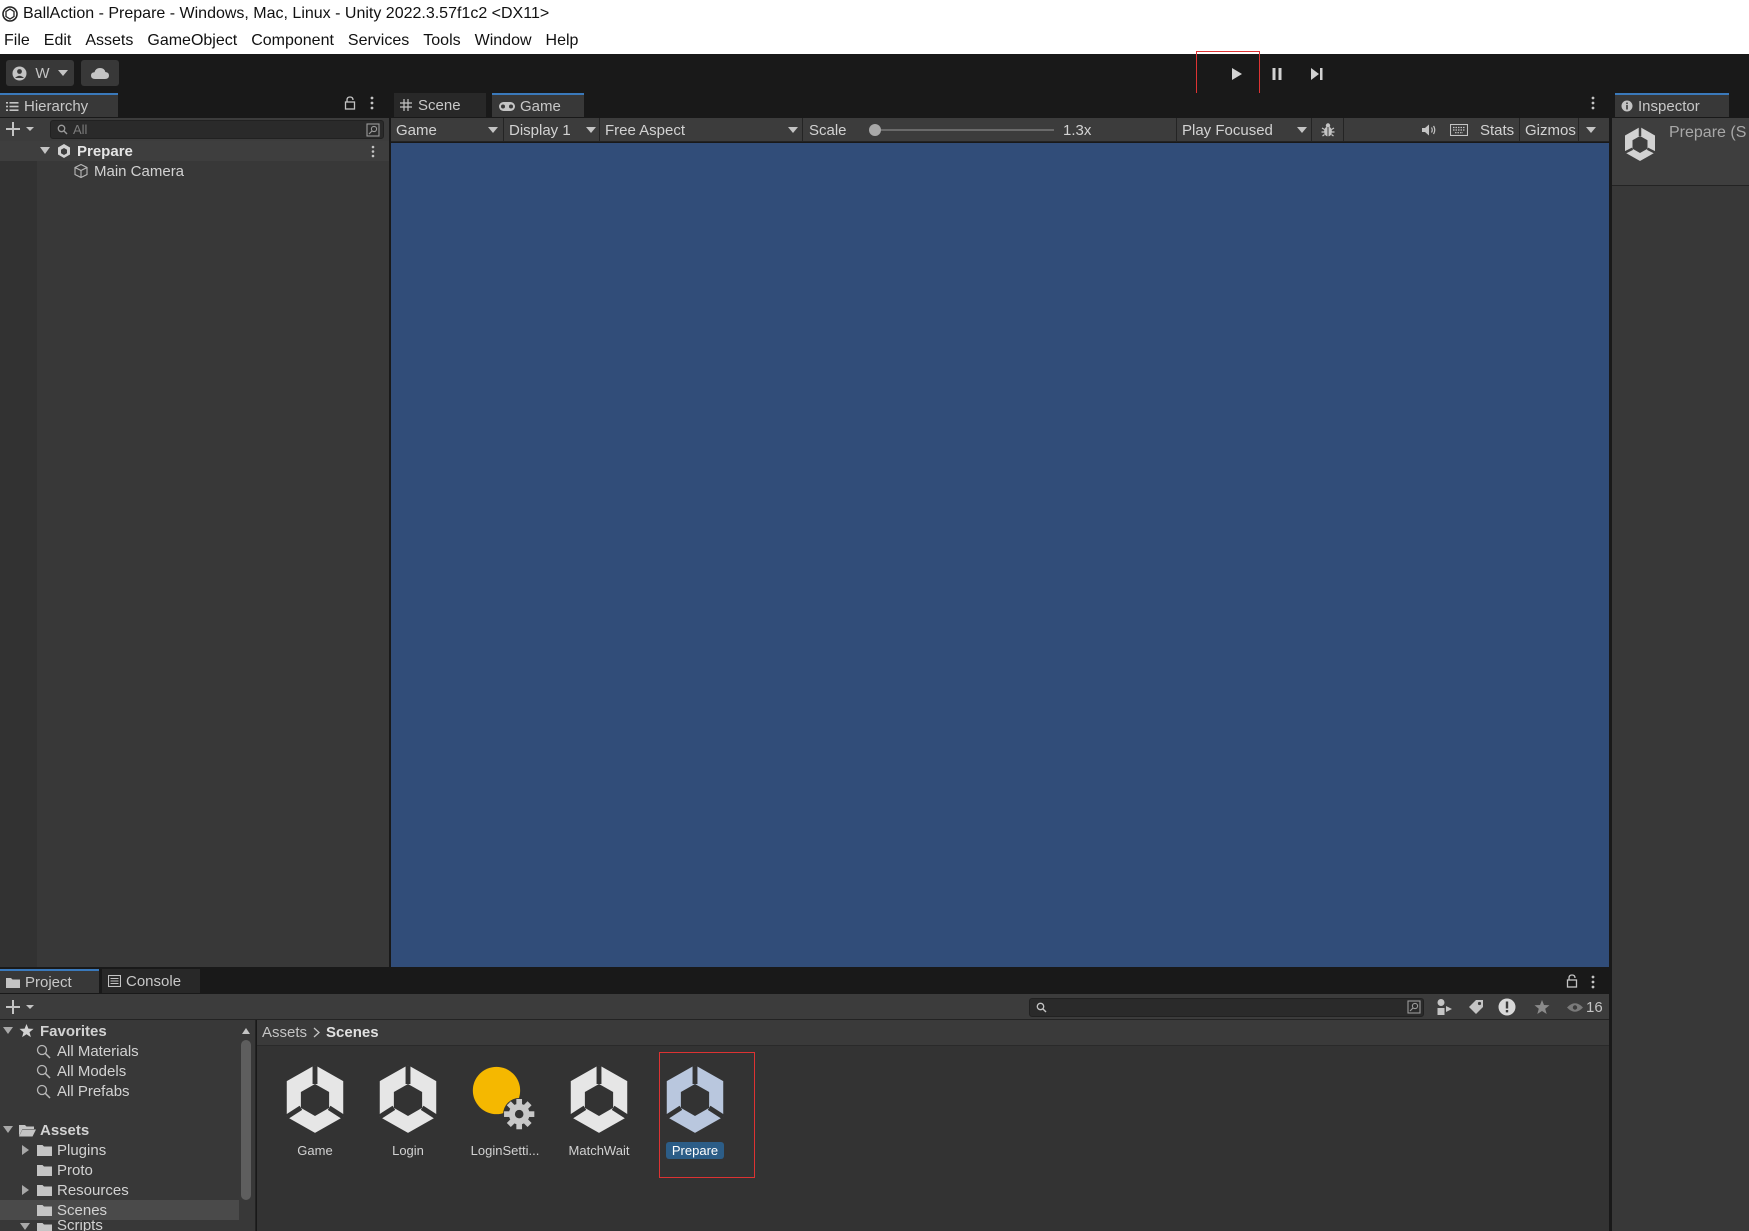 The width and height of the screenshot is (1749, 1231). I want to click on project-add-dropdown-button, so click(21, 1007).